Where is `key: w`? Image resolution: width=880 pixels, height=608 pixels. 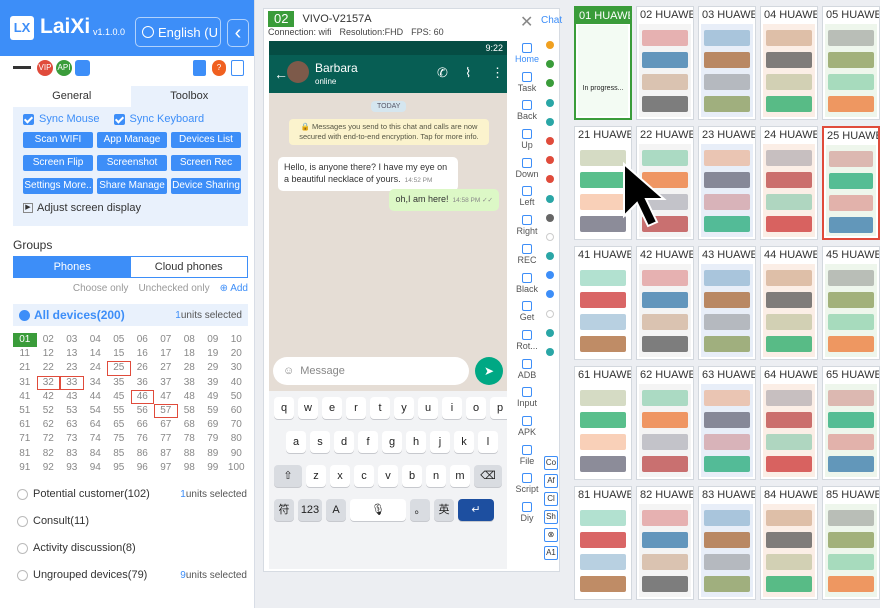
key: w is located at coordinates (308, 408).